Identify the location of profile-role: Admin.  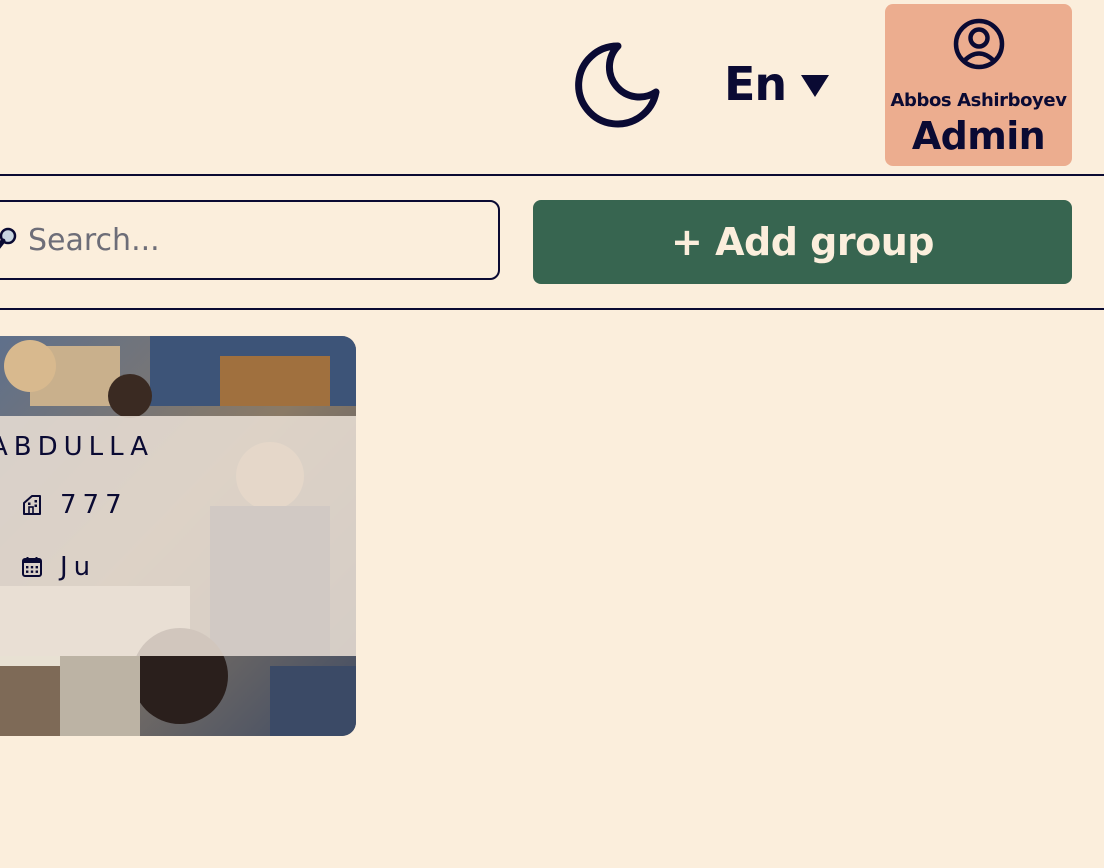
(978, 136).